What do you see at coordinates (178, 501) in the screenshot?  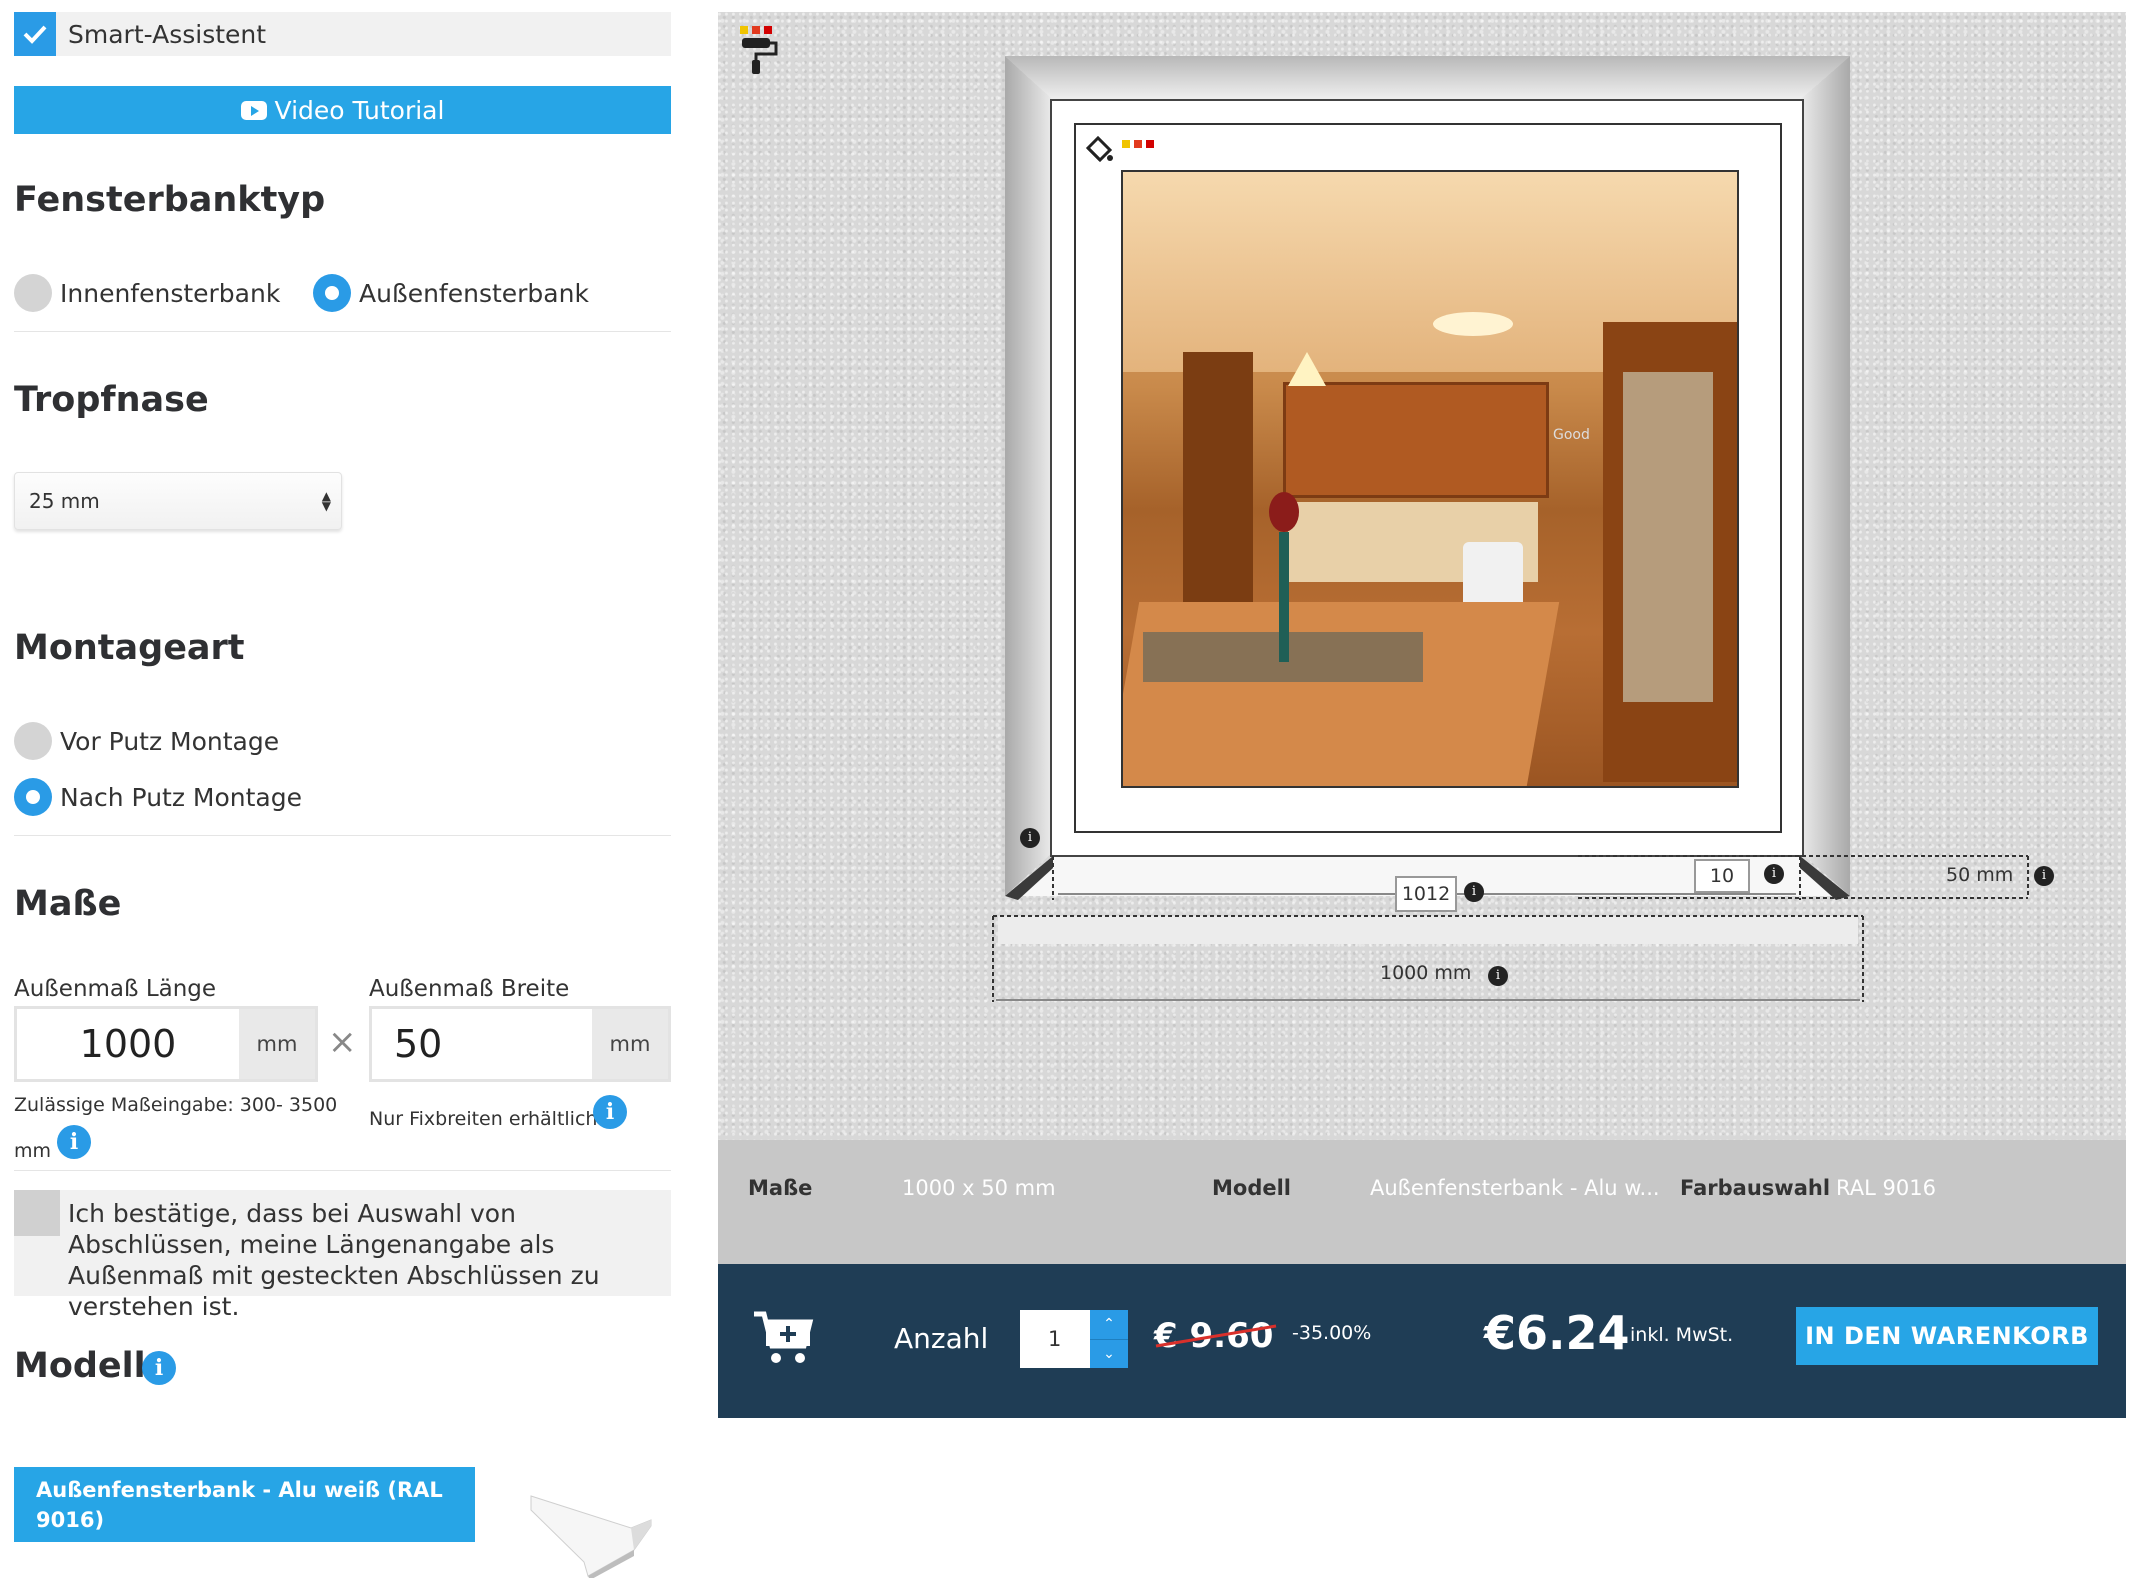 I see `drip-edge-select: 25 mm ▲ ▼` at bounding box center [178, 501].